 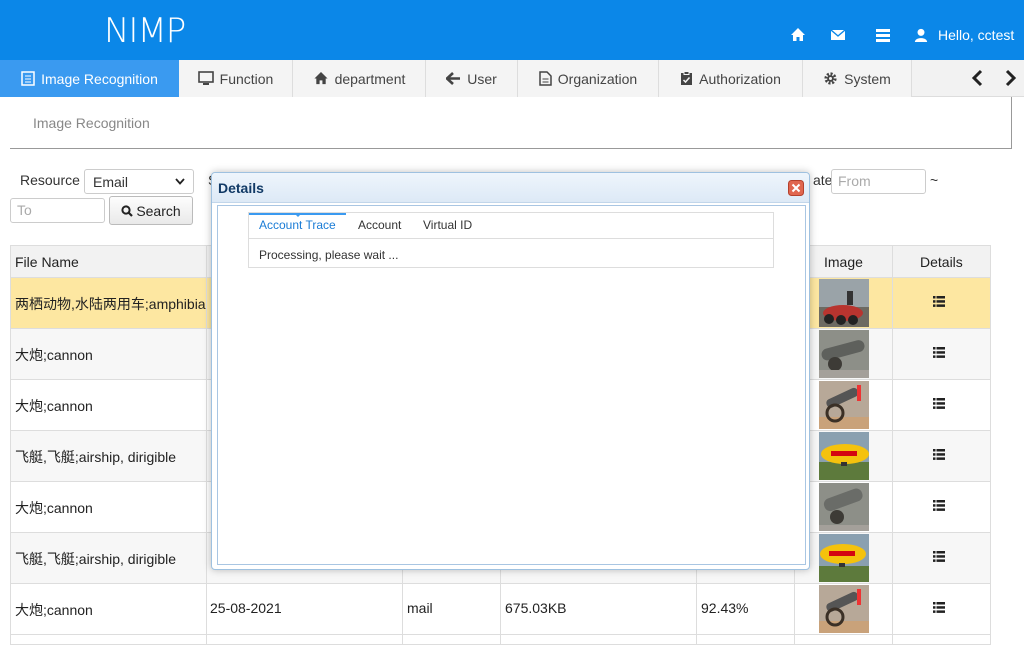 I want to click on chevron-right-icon, so click(x=1010, y=78).